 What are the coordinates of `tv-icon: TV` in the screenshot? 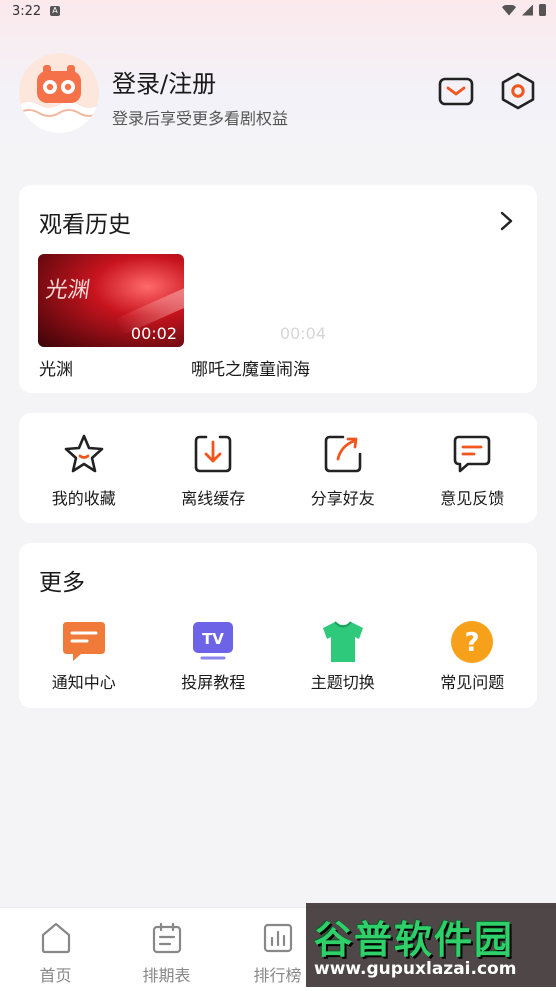 It's located at (213, 642).